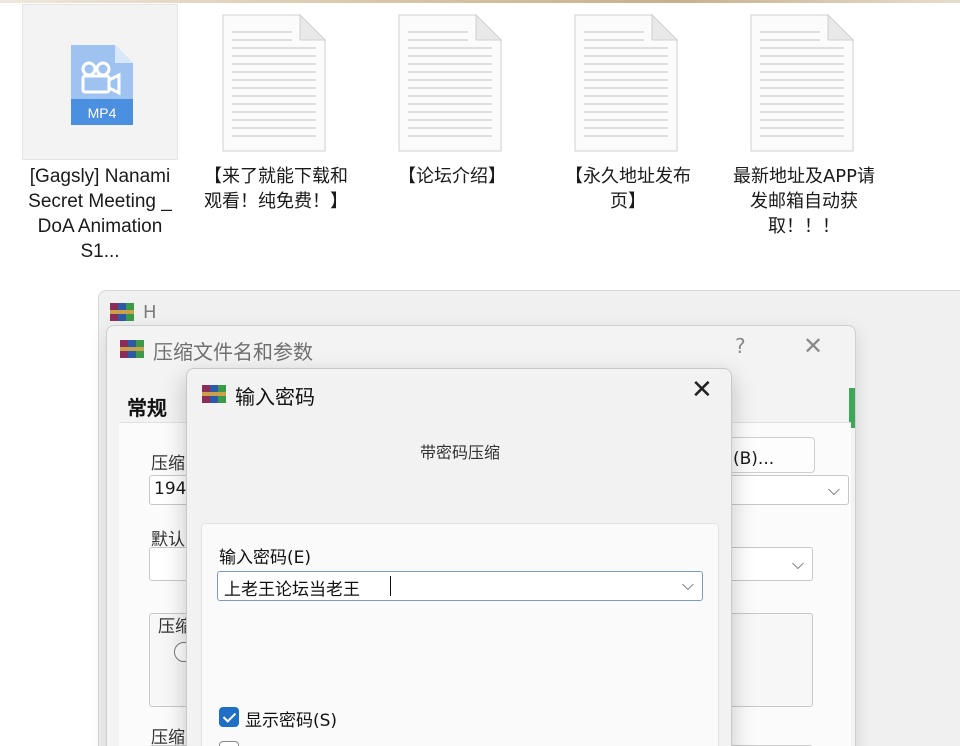 This screenshot has width=960, height=746. What do you see at coordinates (276, 189) in the screenshot?
I see `file-name: 【来了就能下载和观看！纯免费！】` at bounding box center [276, 189].